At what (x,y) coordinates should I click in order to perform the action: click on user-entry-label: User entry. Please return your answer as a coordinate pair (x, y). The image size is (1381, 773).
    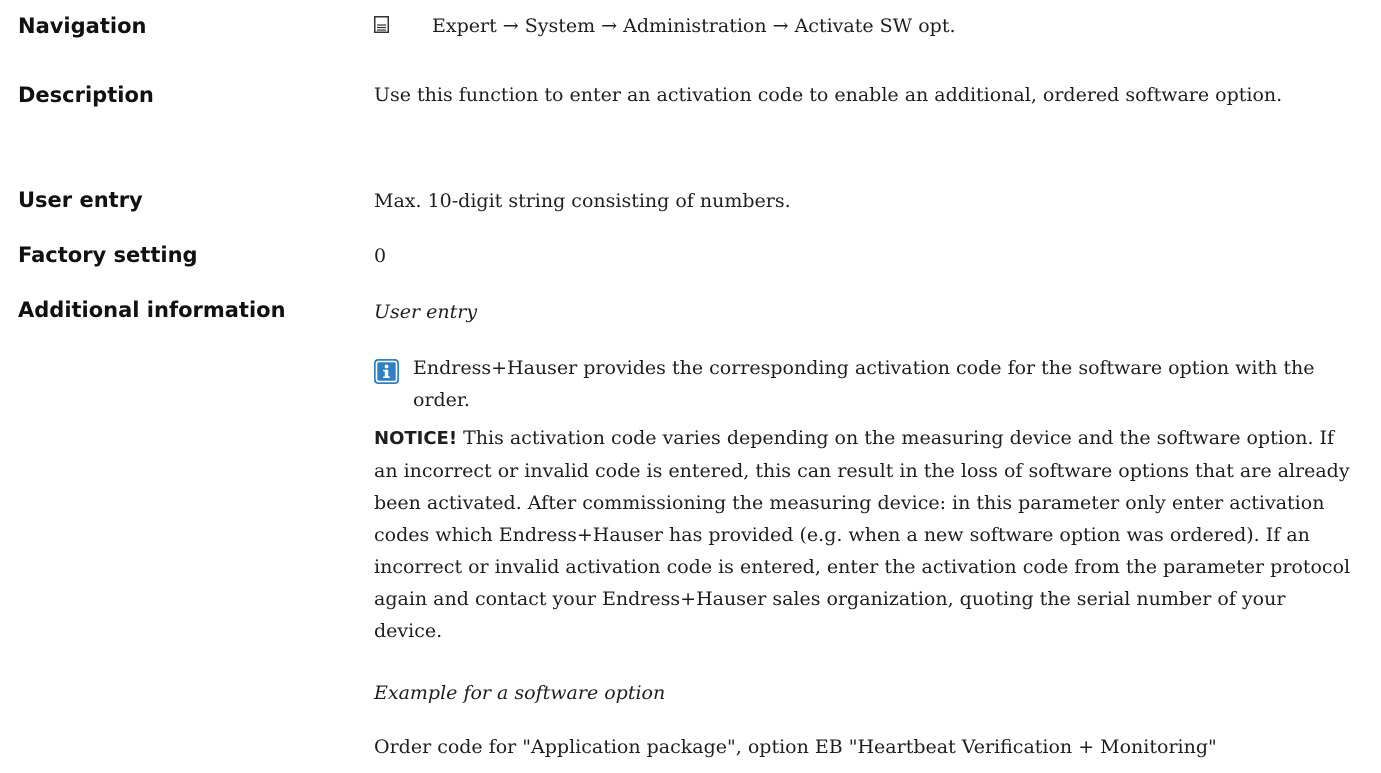
    Looking at the image, I should click on (80, 200).